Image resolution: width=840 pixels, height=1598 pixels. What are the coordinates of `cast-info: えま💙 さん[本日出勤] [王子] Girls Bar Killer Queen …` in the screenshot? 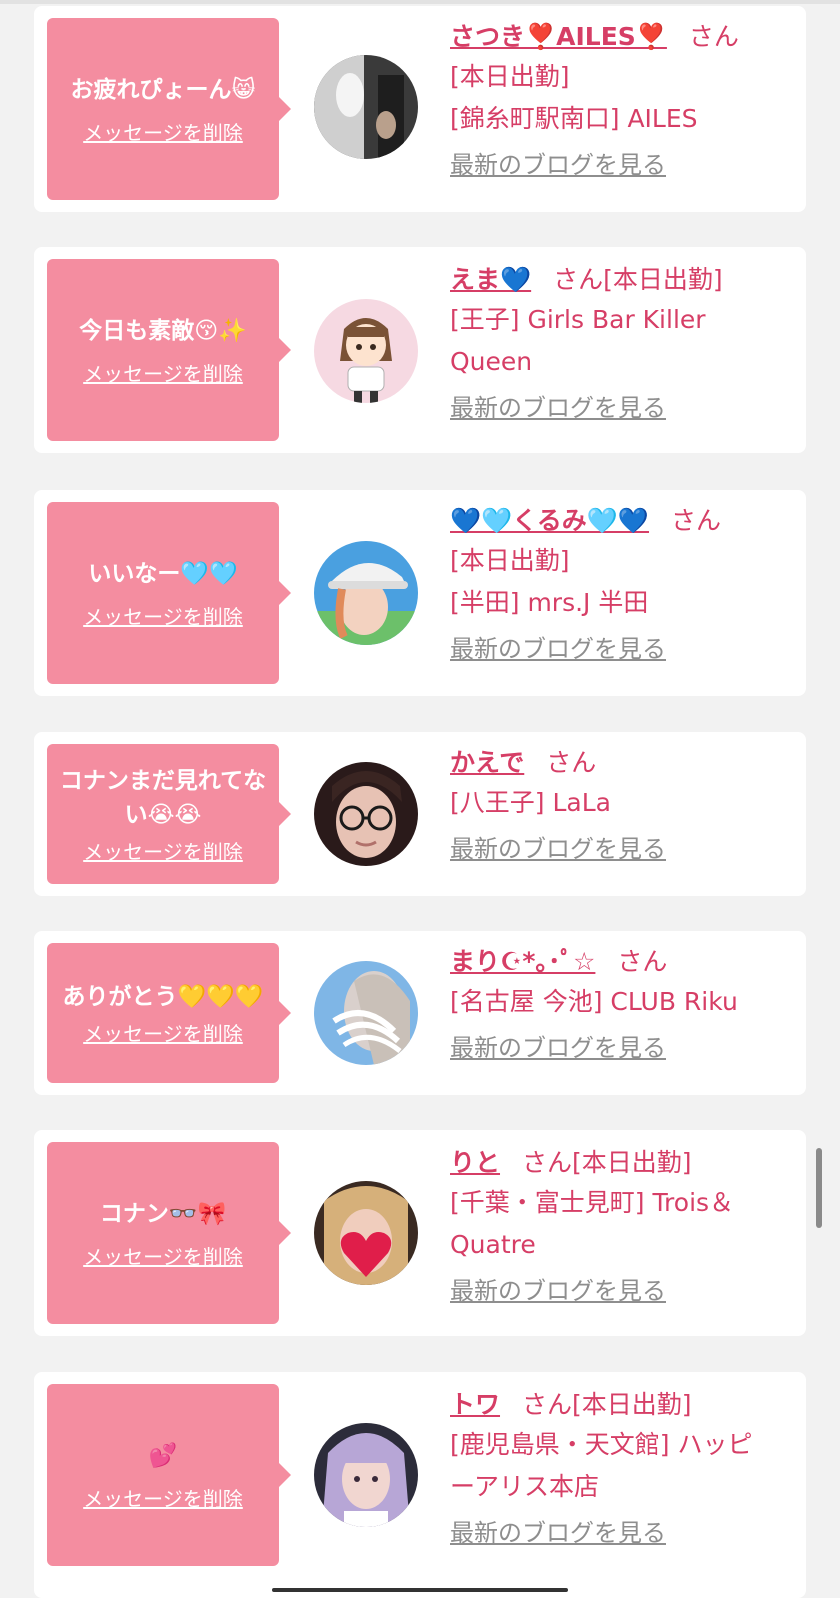 It's located at (623, 343).